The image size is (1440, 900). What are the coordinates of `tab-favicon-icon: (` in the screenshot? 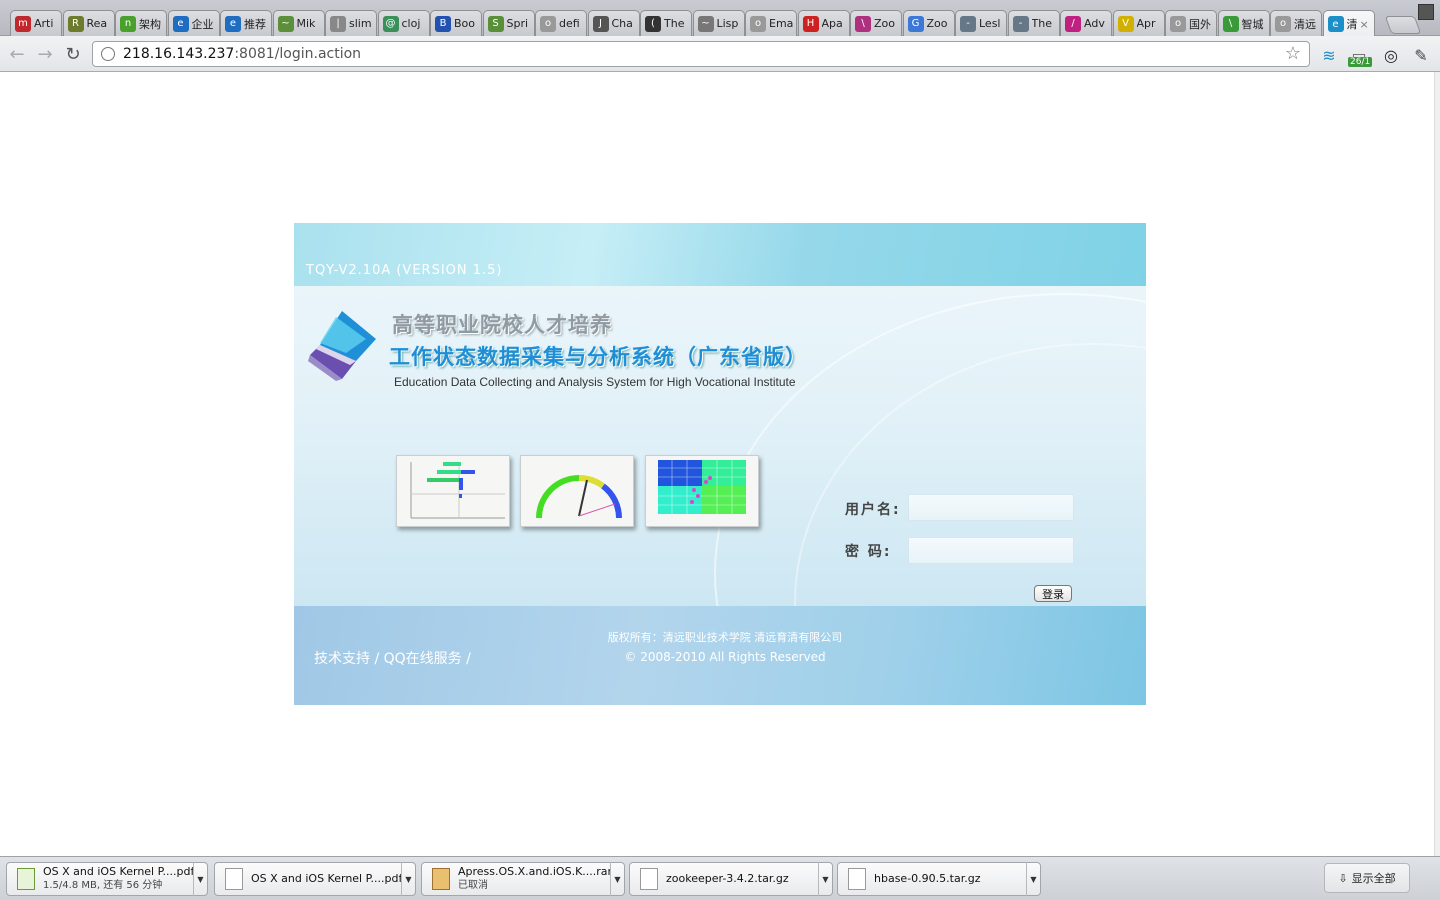 It's located at (653, 23).